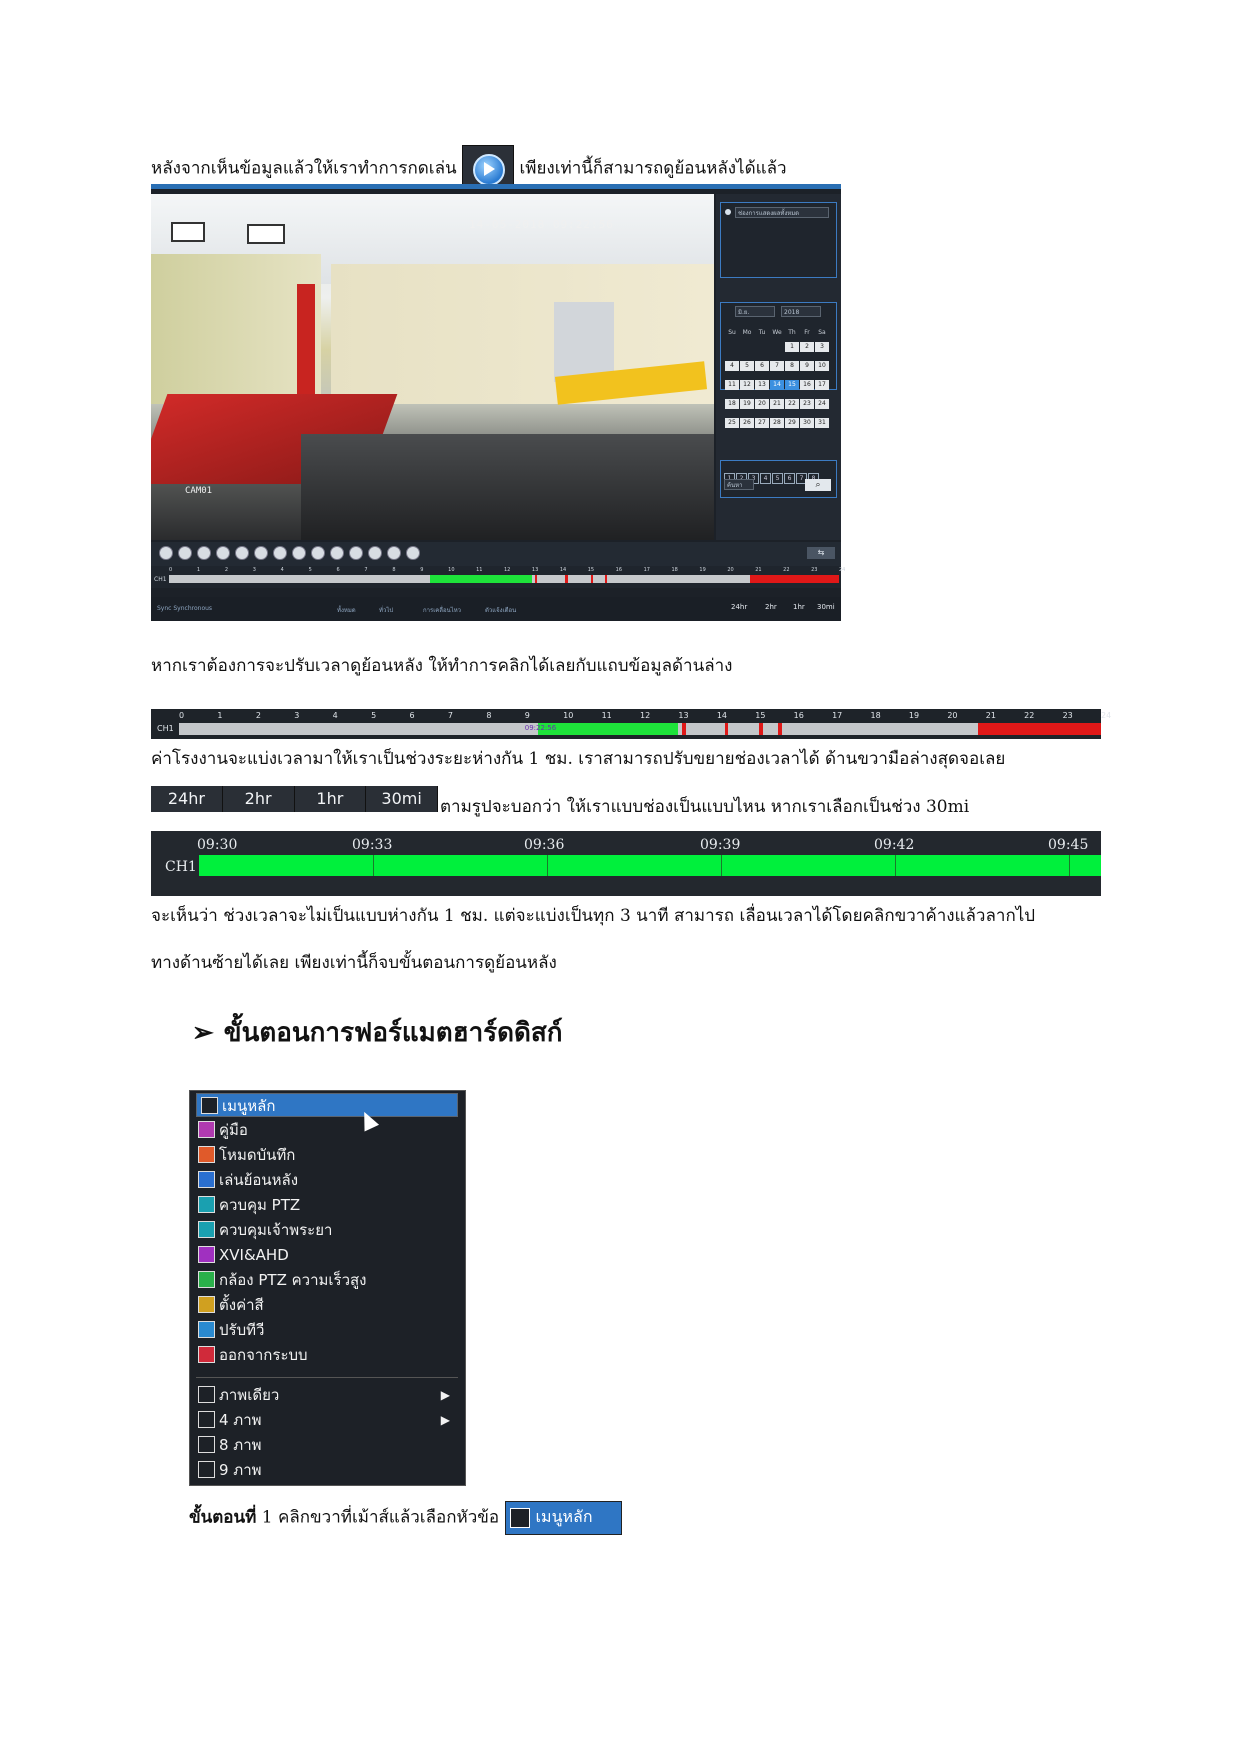  Describe the element at coordinates (327, 1470) in the screenshot. I see `menu-item: 9 ภาพ` at that location.